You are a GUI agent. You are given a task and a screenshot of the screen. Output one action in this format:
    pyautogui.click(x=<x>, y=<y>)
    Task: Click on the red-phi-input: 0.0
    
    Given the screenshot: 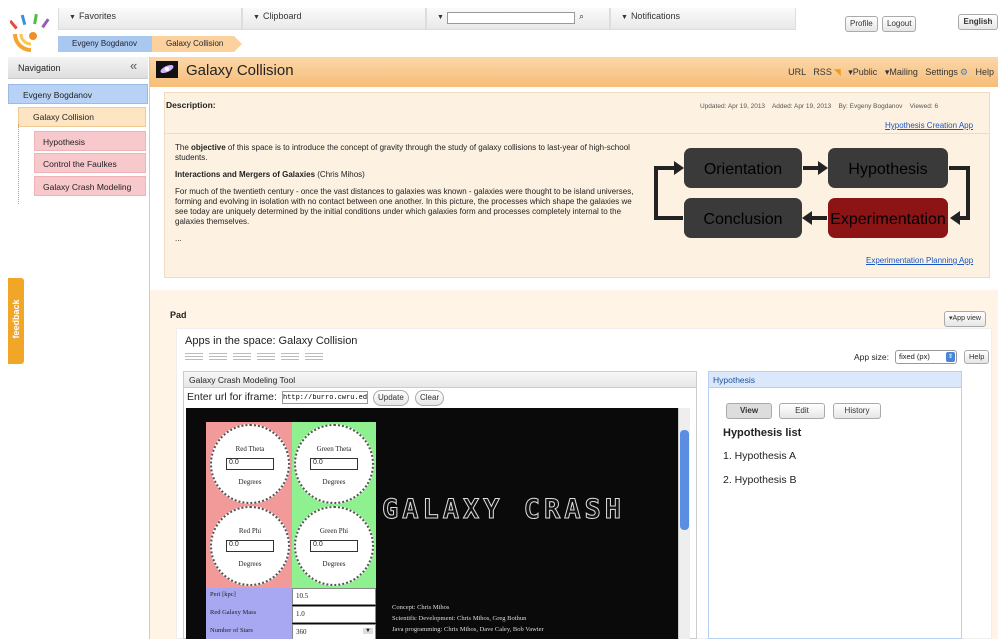 What is the action you would take?
    pyautogui.click(x=250, y=546)
    